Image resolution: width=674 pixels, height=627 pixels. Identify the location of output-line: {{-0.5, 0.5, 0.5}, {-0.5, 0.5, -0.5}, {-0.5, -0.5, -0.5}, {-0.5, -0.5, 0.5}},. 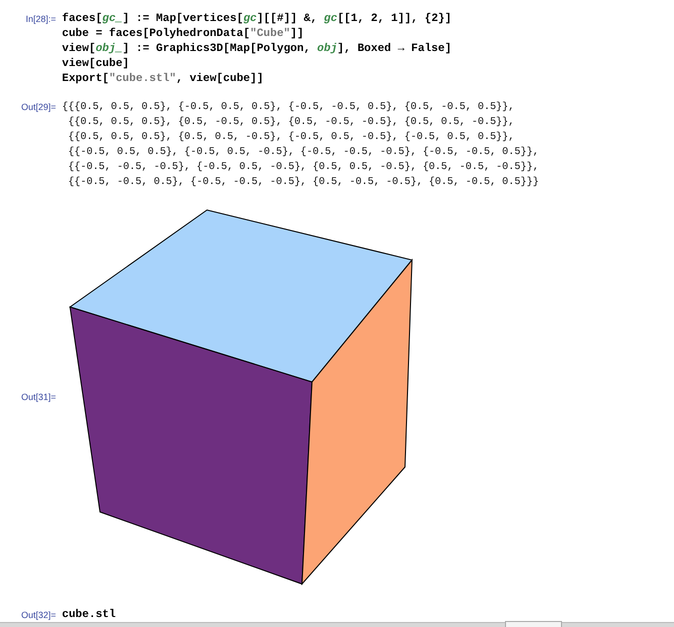
(303, 153).